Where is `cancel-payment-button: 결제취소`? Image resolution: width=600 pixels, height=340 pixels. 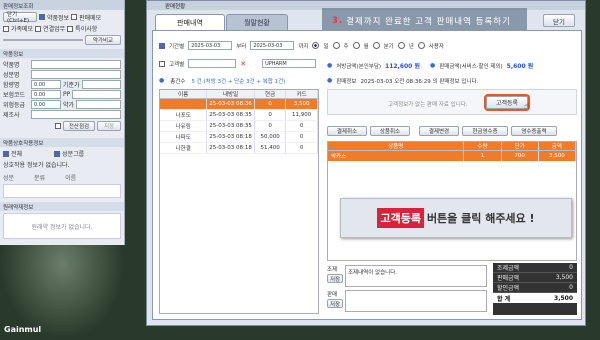
cancel-payment-button: 결제취소 is located at coordinates (347, 131).